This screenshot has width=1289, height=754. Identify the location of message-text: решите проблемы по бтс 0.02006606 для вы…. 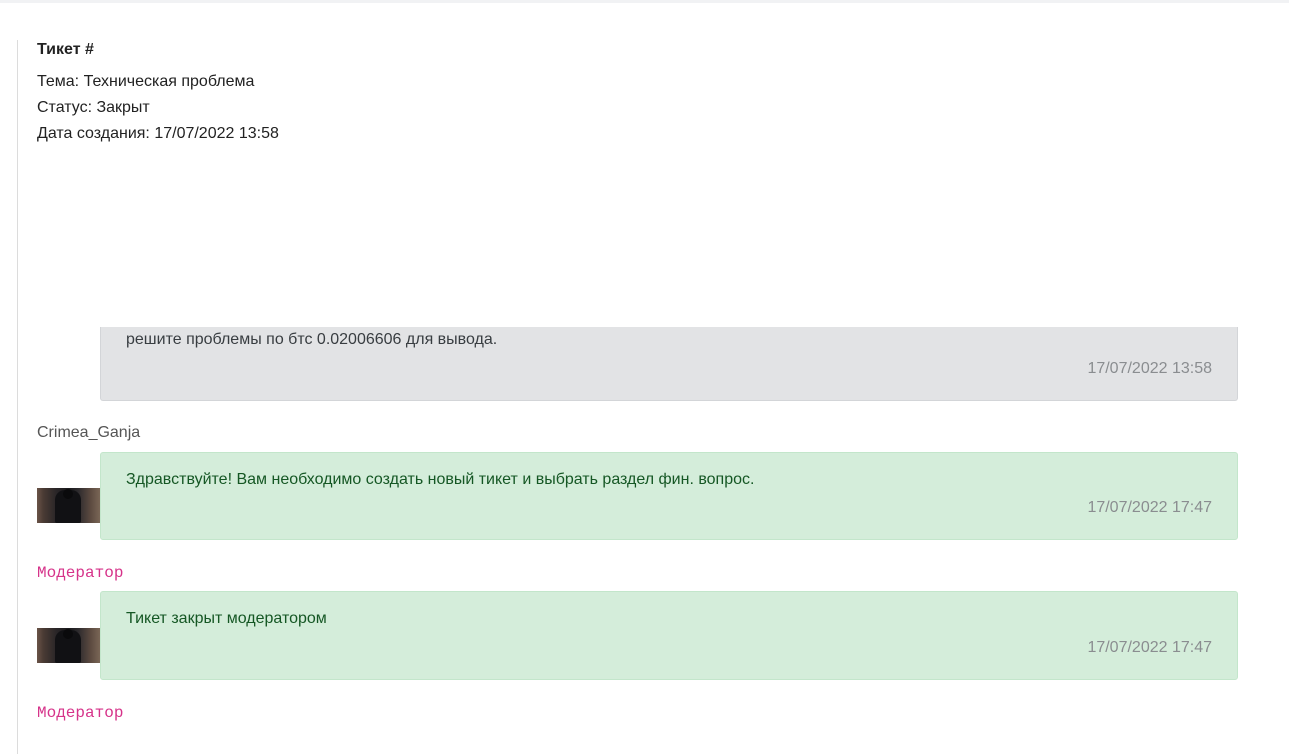
(312, 339).